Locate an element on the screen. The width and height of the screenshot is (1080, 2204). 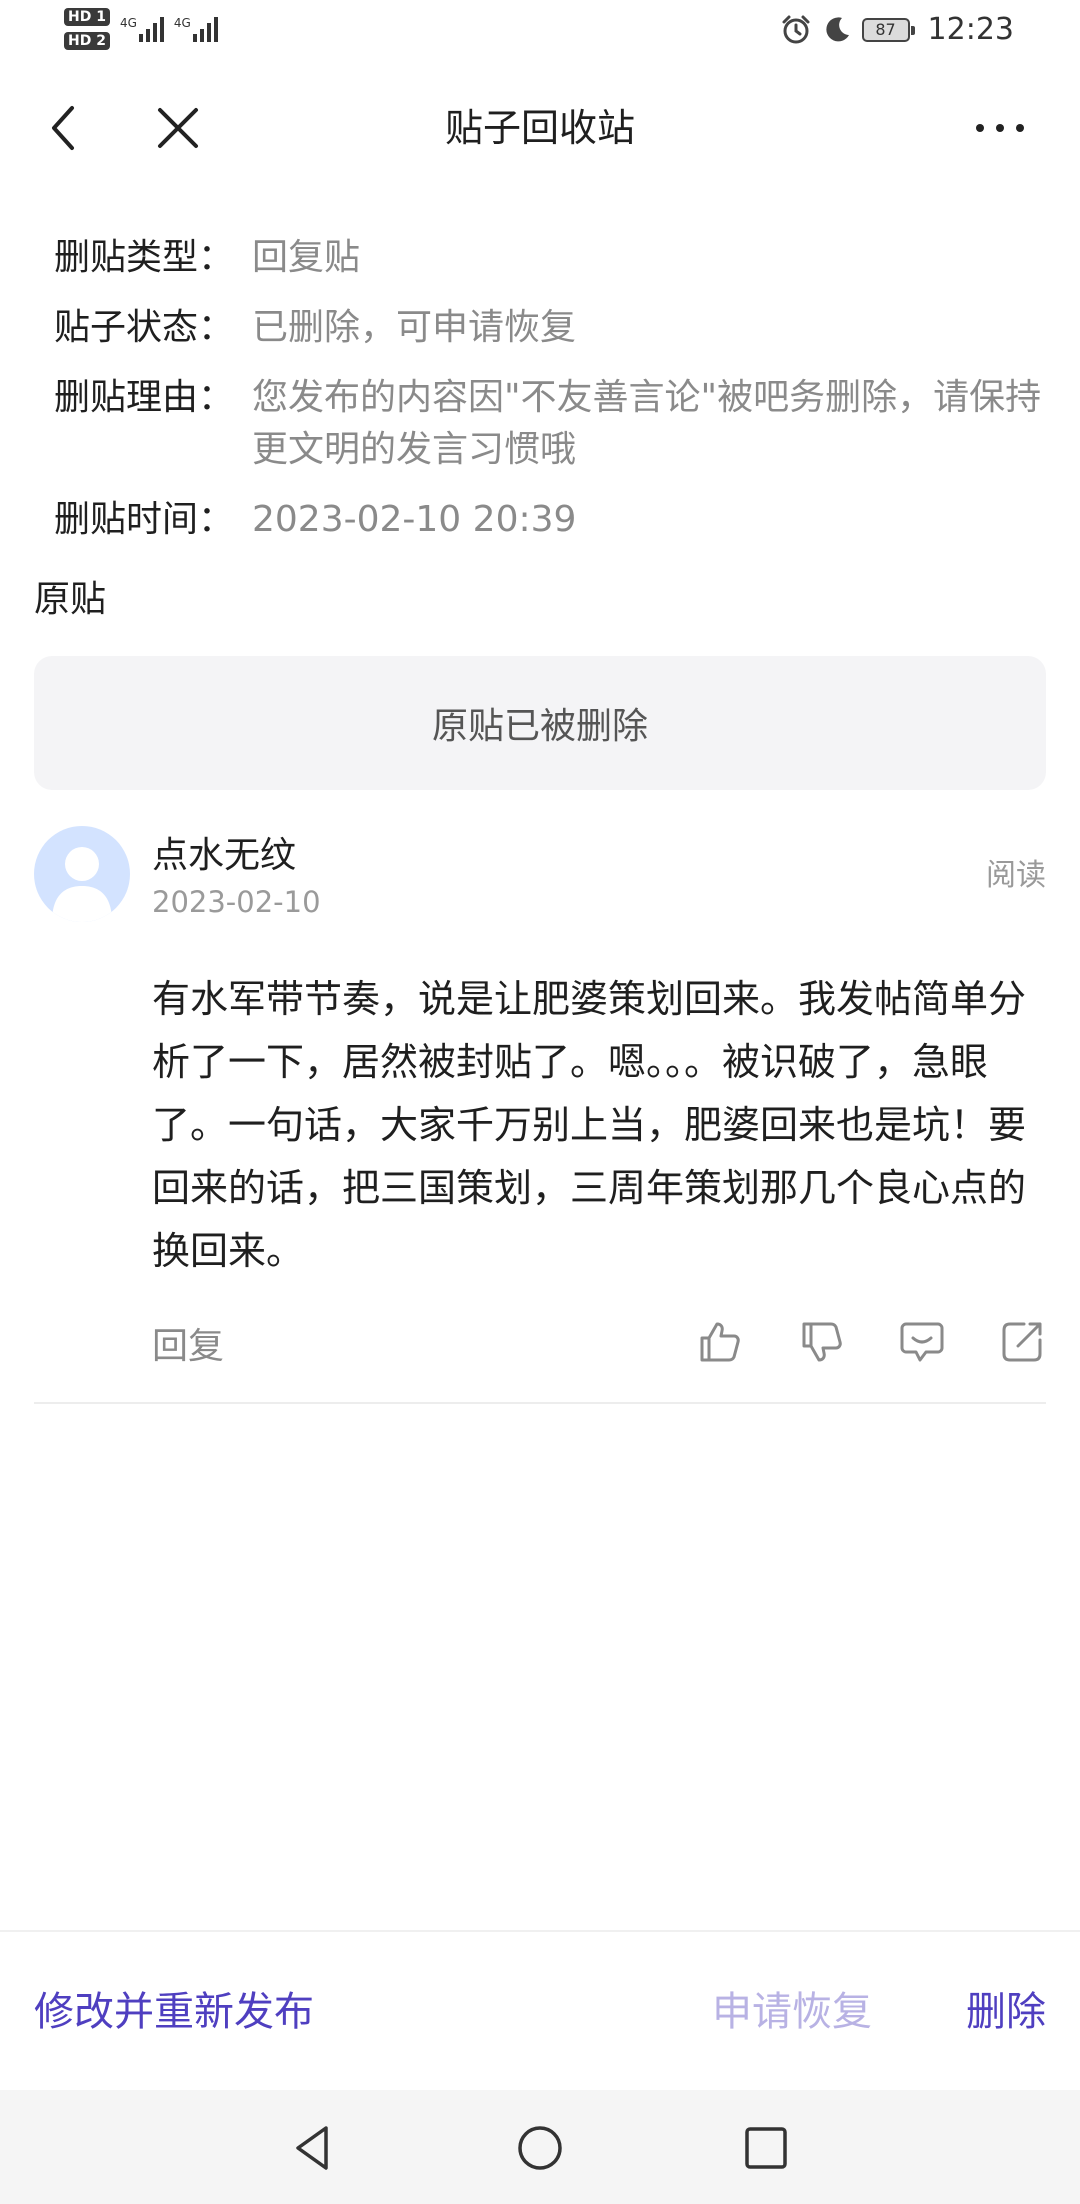
info-row-time: 删贴时间： 2023-02-10 20:39 is located at coordinates (549, 520).